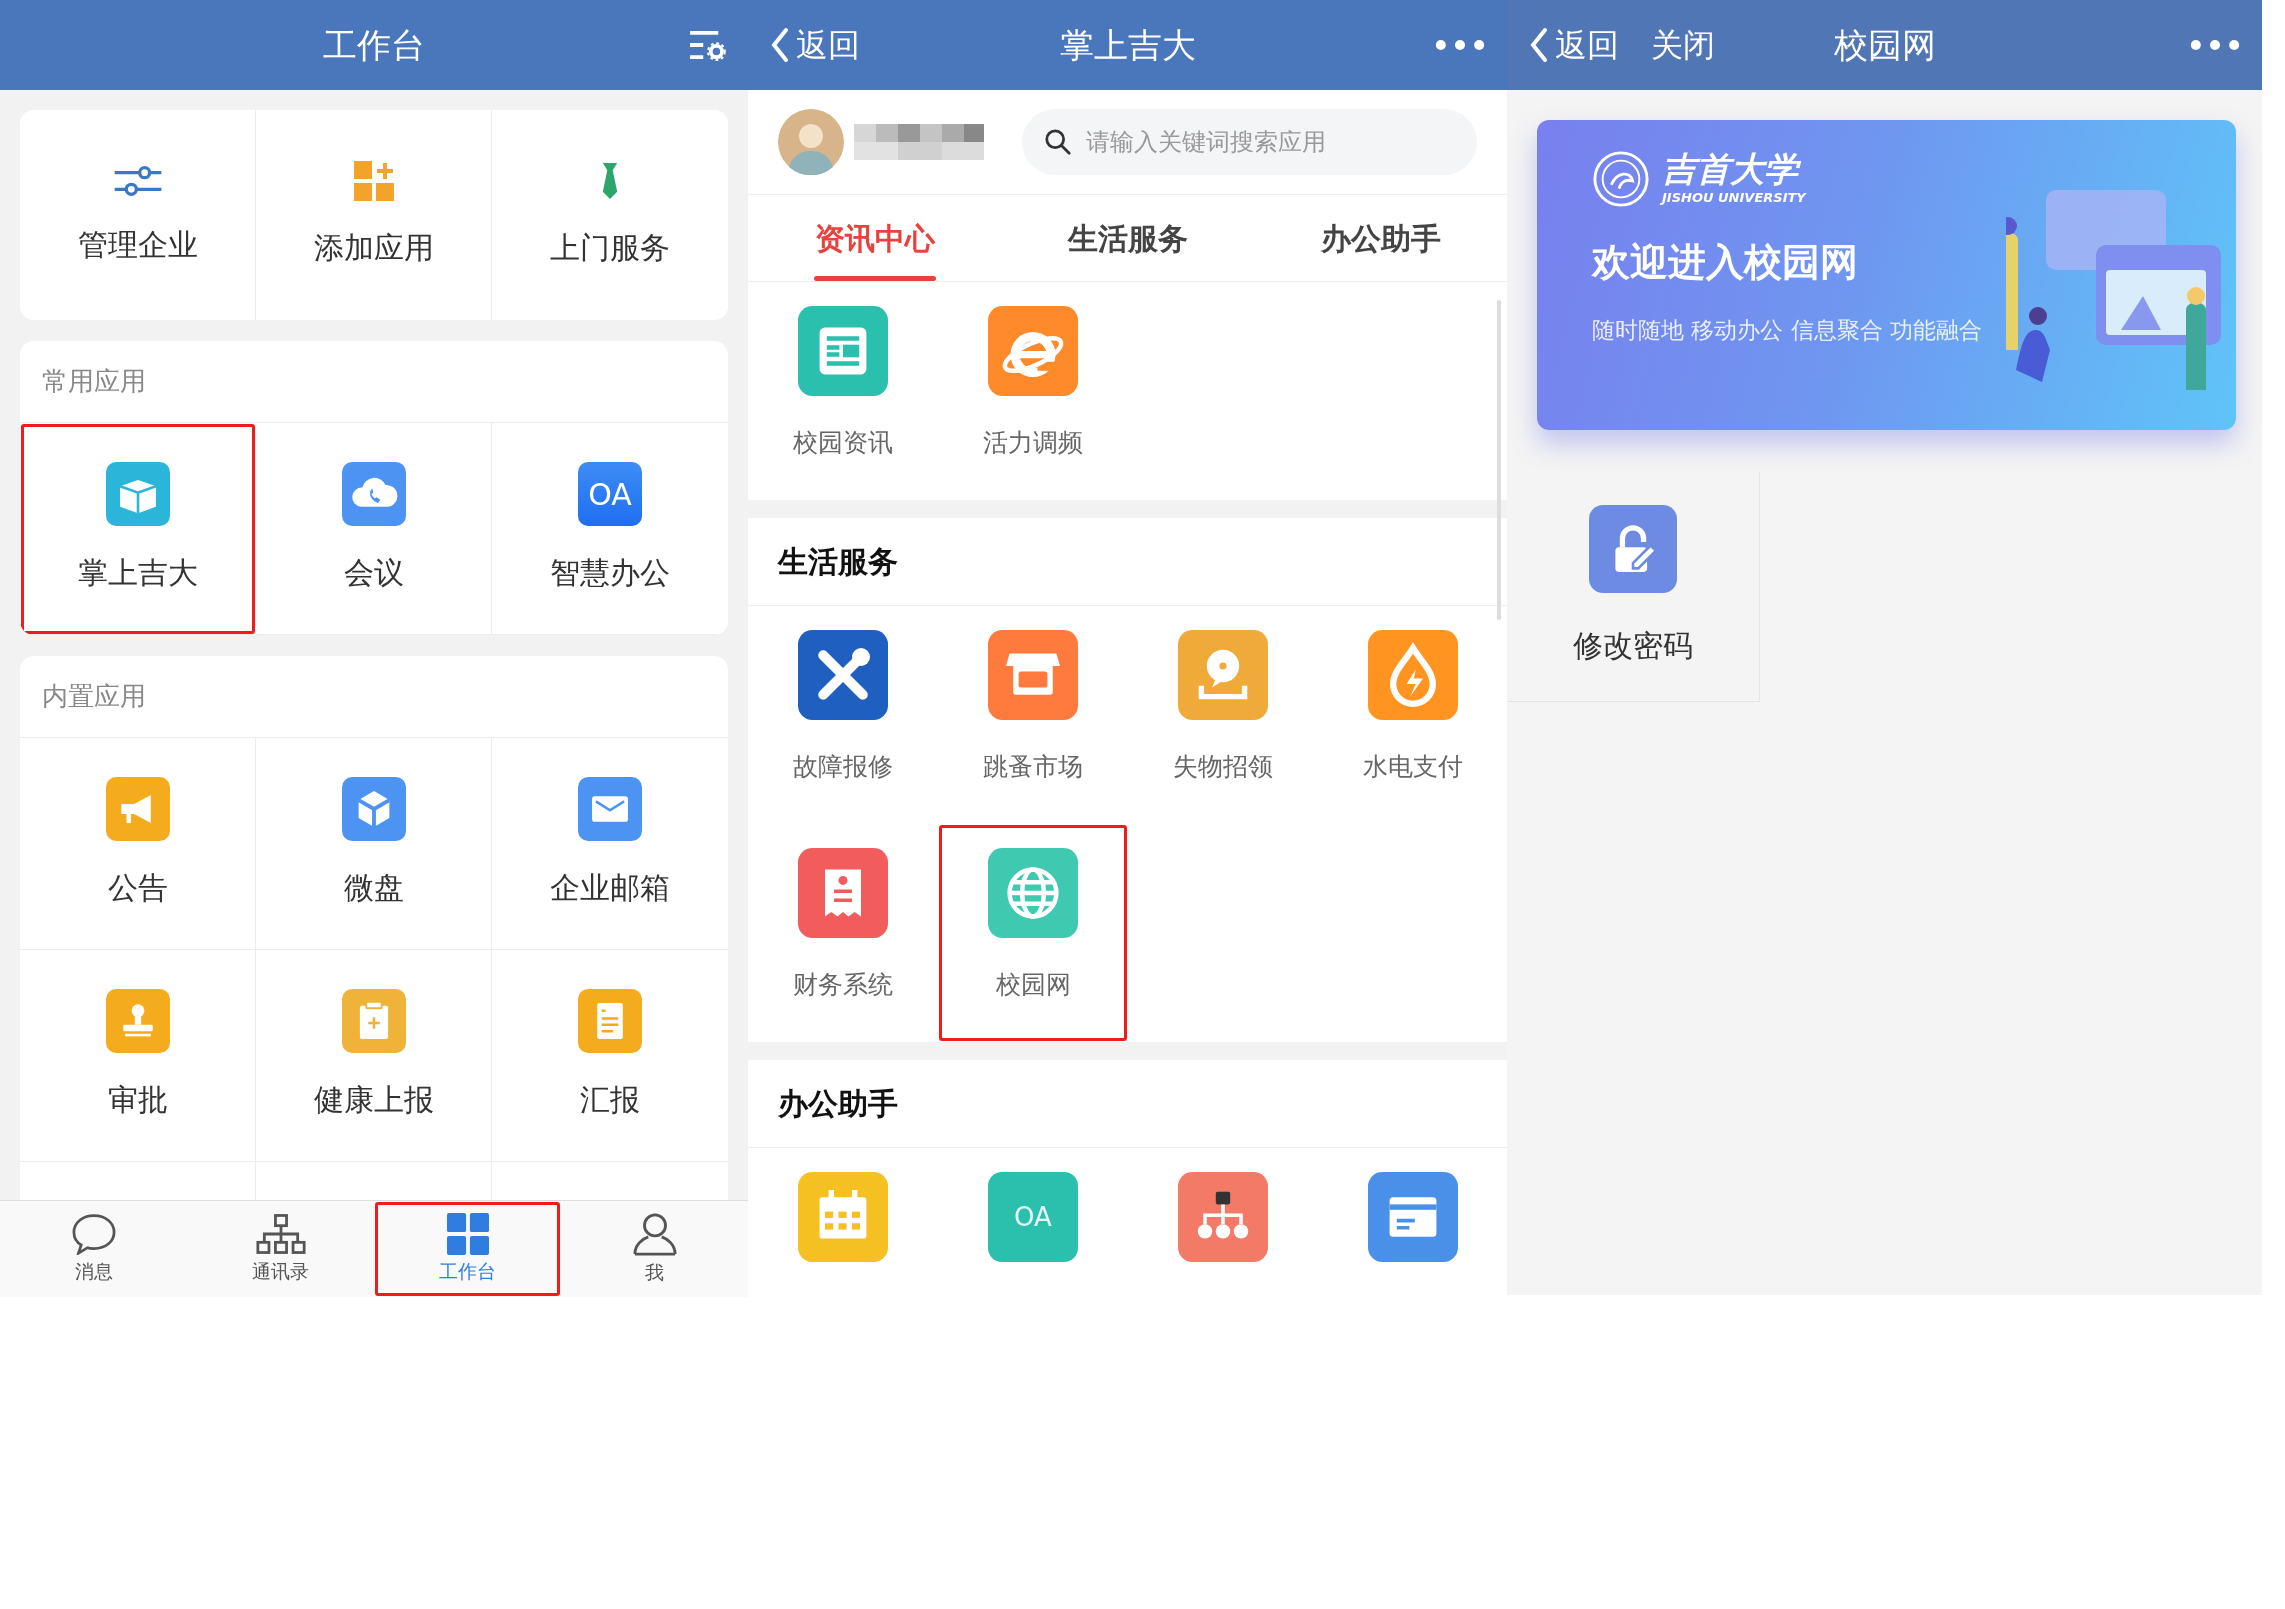 The width and height of the screenshot is (2285, 1609). I want to click on category-tab: 办公助手, so click(1380, 238).